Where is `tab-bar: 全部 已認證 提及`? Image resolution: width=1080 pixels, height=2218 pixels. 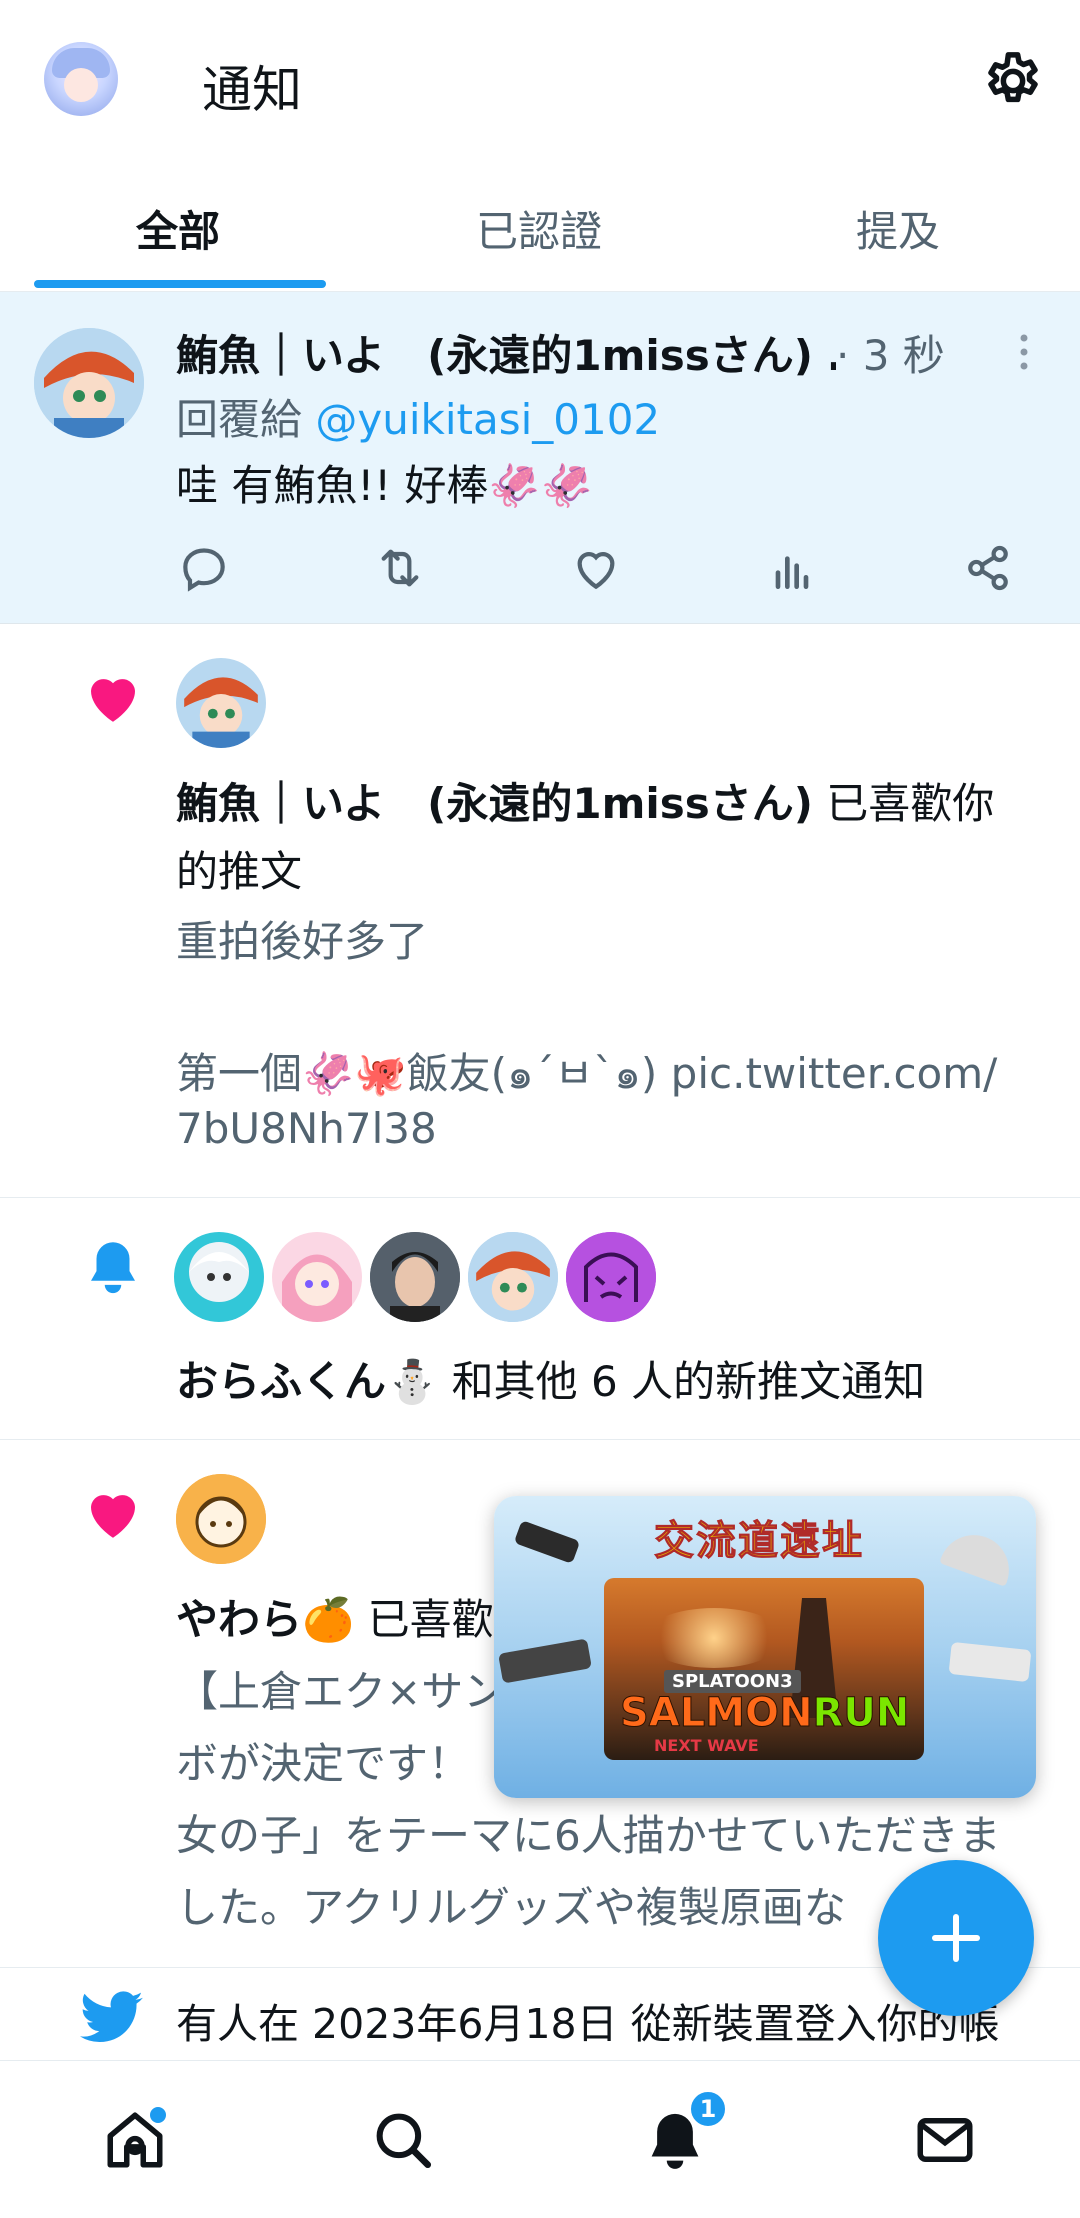
tab-bar: 全部 已認證 提及 is located at coordinates (540, 236).